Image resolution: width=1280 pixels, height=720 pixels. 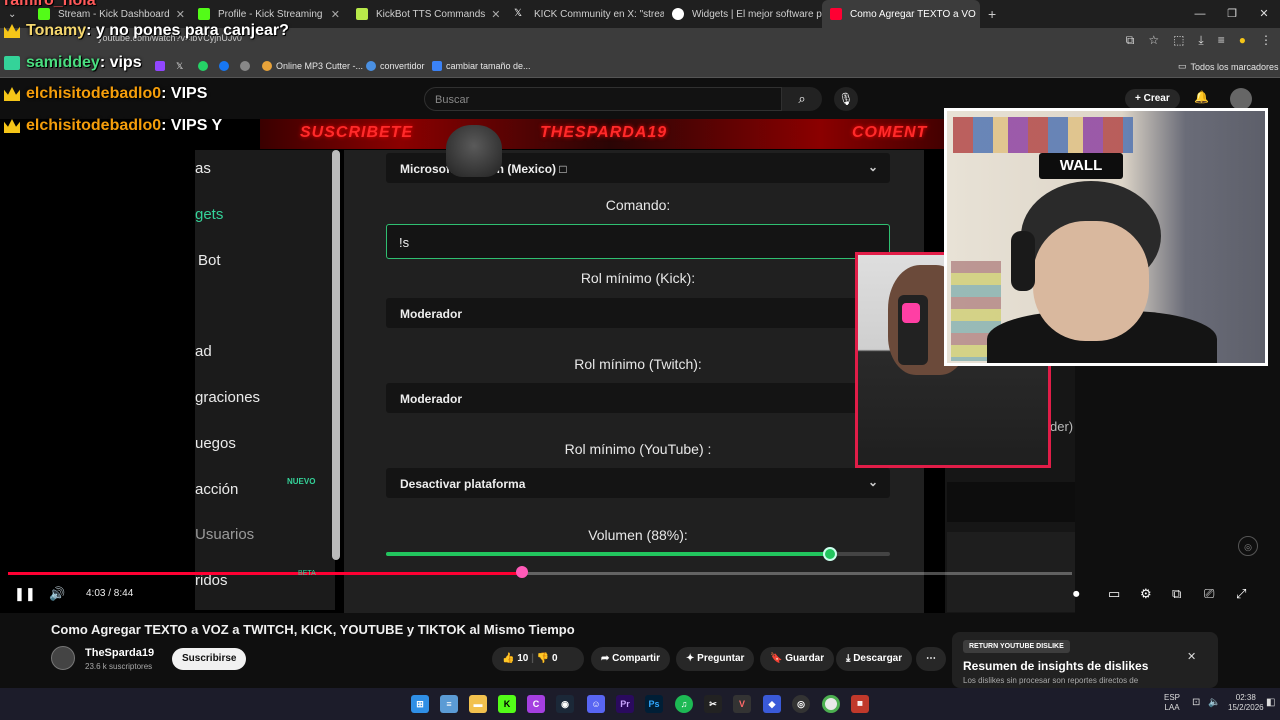 I want to click on chrome-icon, so click(x=831, y=704).